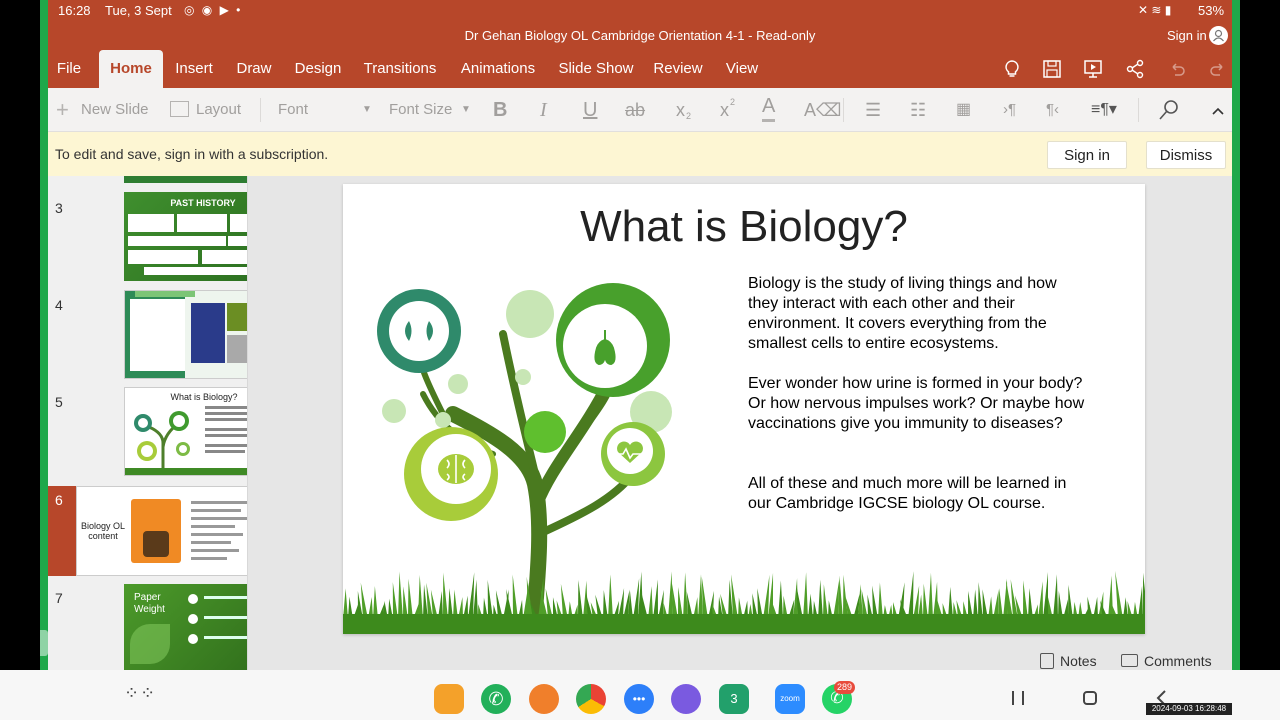  I want to click on search-icon, so click(1169, 110).